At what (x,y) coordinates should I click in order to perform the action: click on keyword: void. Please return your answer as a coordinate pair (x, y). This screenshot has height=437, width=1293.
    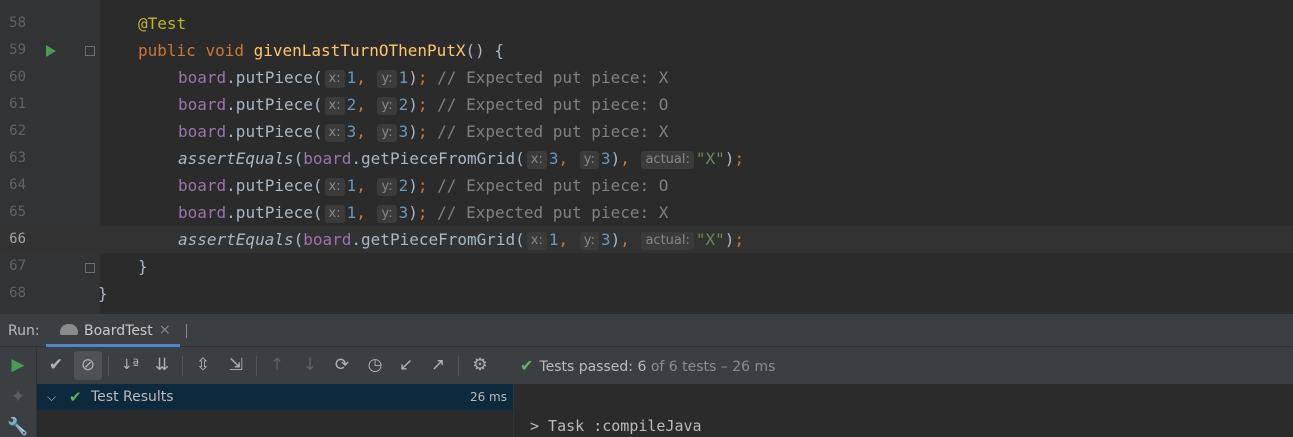
    Looking at the image, I should click on (224, 50).